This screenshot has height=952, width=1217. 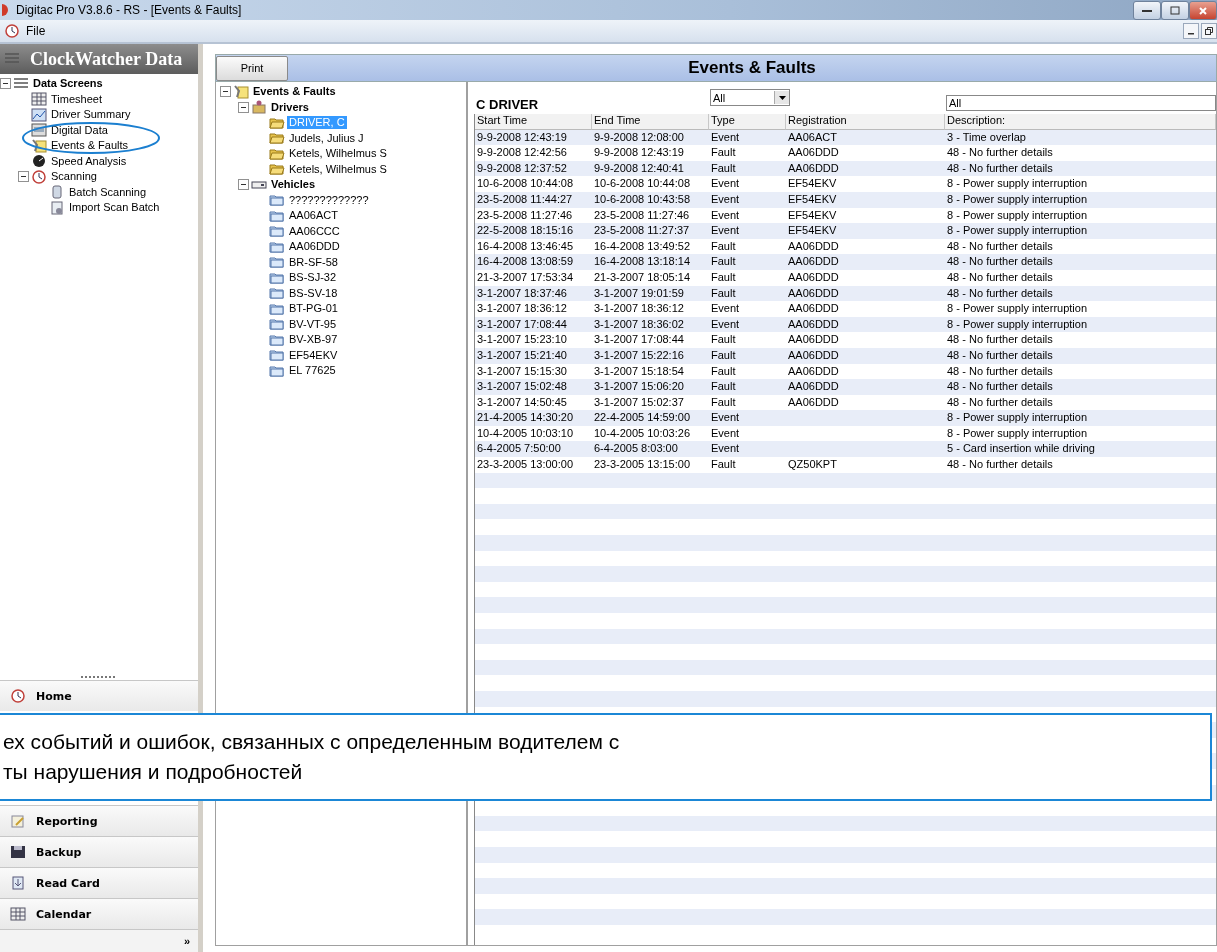 I want to click on table-cell-text: EF54EKV, so click(x=812, y=215).